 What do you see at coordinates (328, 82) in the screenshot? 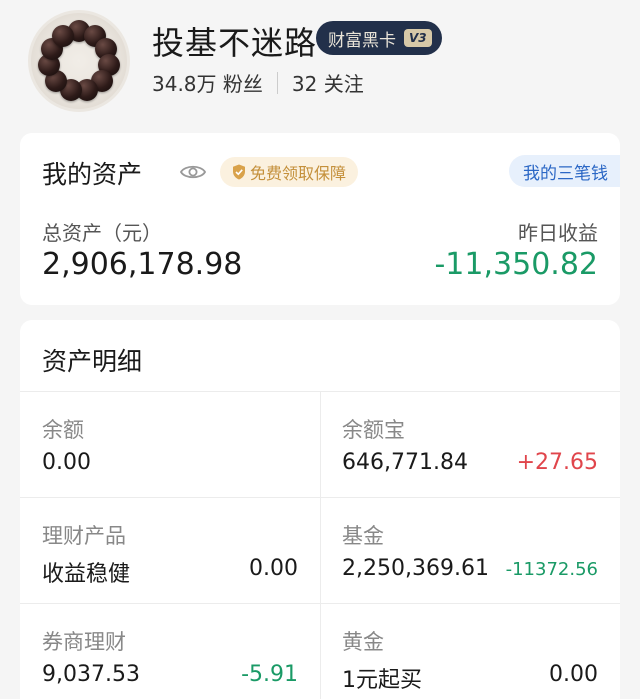
I see `following-count: 32 关注` at bounding box center [328, 82].